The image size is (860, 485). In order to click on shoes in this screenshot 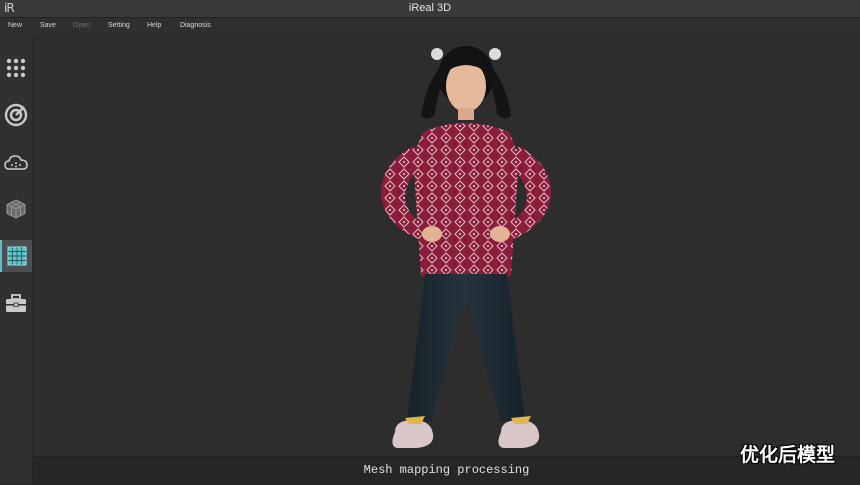, I will do `click(466, 432)`.